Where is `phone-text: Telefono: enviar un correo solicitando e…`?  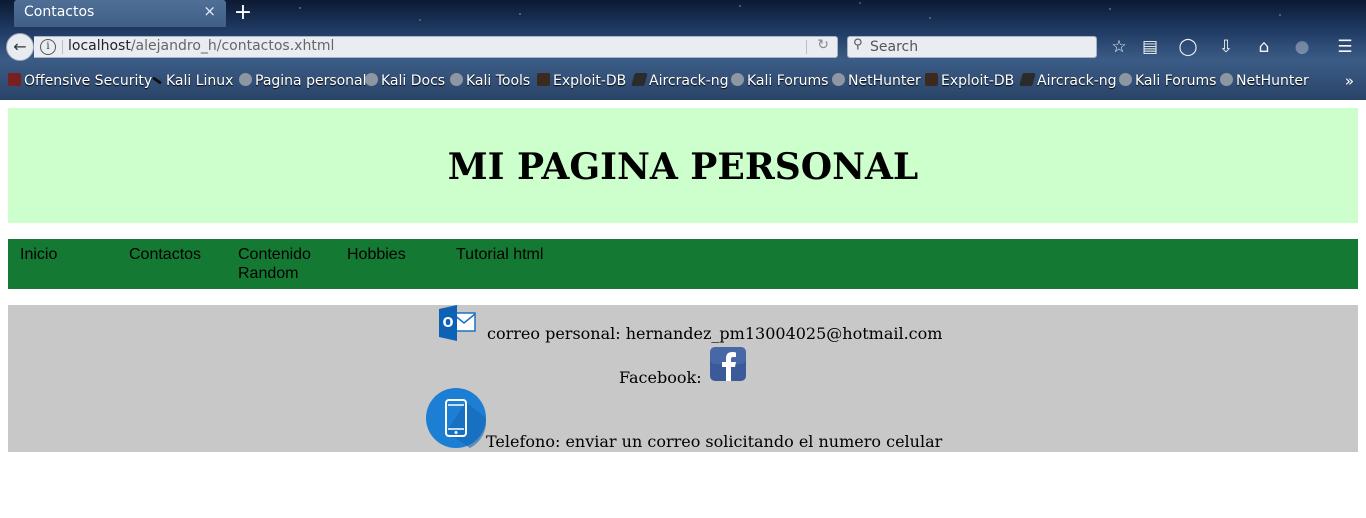 phone-text: Telefono: enviar un correo solicitando e… is located at coordinates (714, 441).